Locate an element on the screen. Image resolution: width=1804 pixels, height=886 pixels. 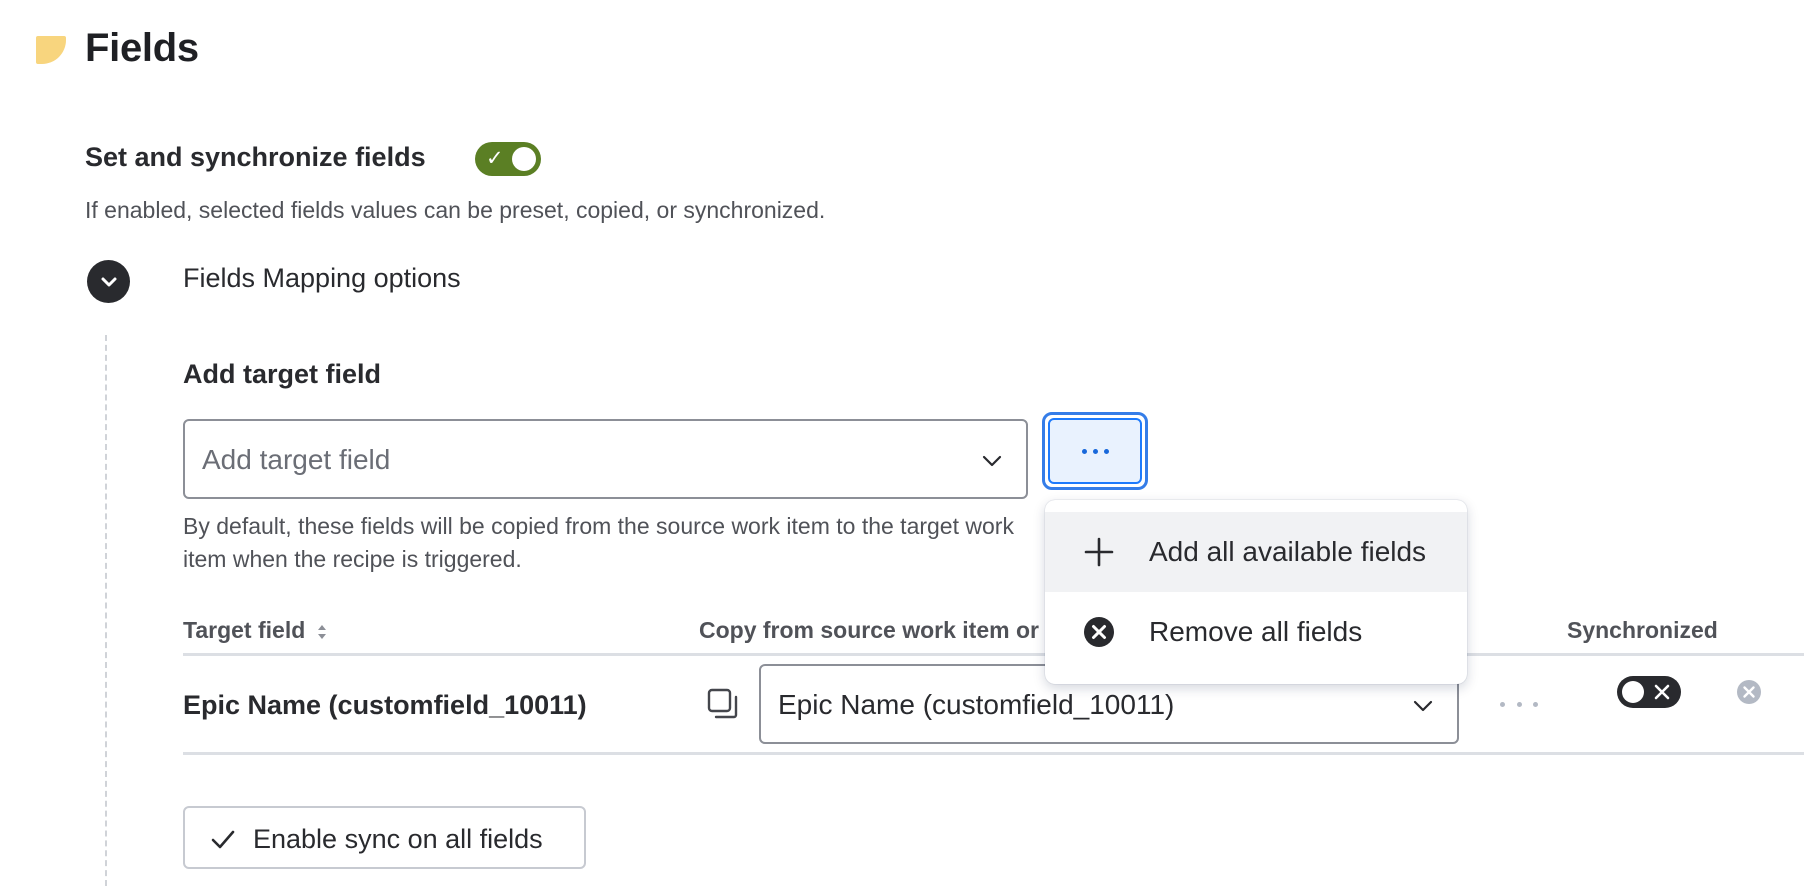
menu-item-remove-all-label: Remove all fields is located at coordinates (1256, 631).